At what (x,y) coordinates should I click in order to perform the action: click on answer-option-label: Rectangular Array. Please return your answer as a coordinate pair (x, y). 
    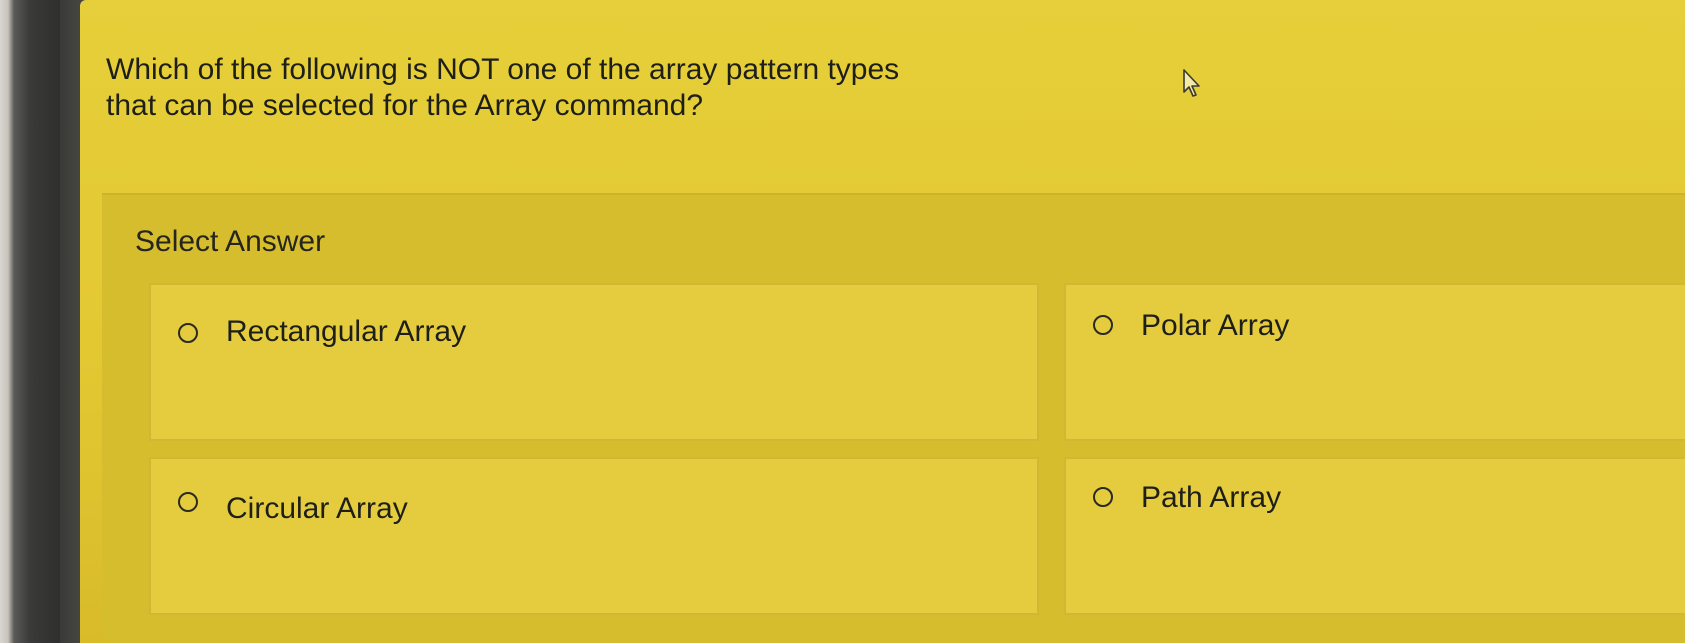
    Looking at the image, I should click on (346, 331).